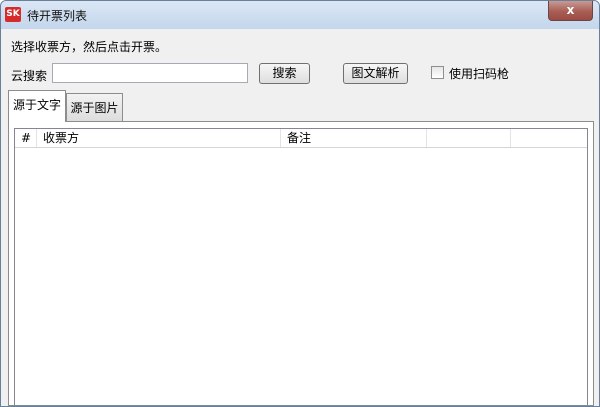  I want to click on table-header: # 收票方 备注, so click(301, 138).